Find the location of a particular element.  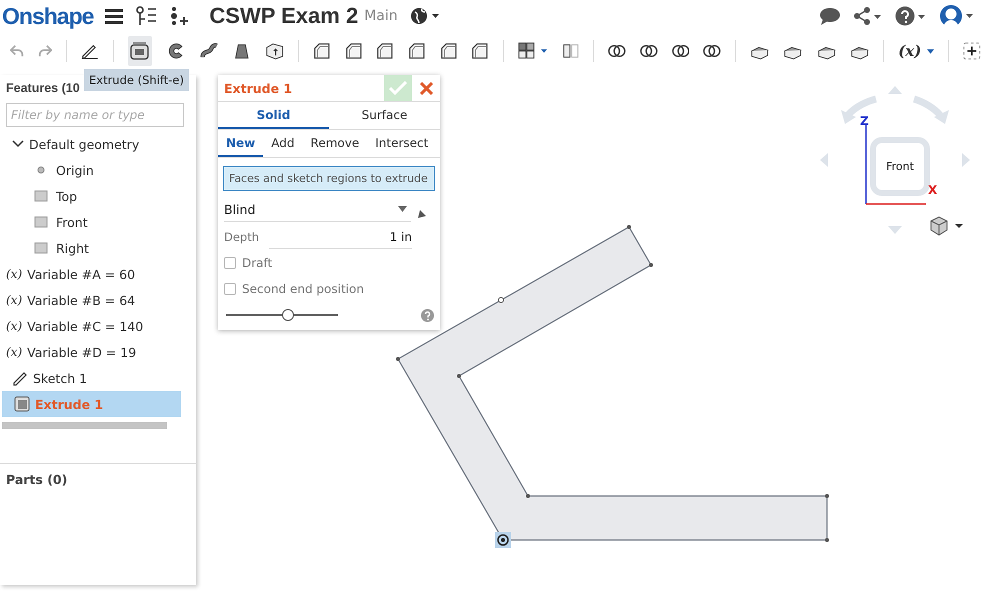

depth-field: 1 in is located at coordinates (340, 237).